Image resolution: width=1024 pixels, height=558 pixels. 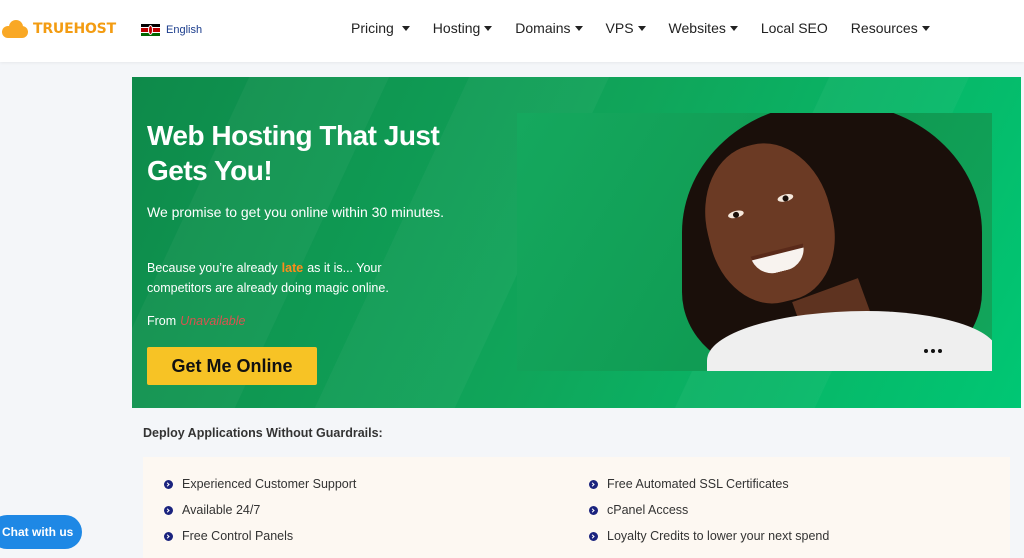 I want to click on cloud-logo-icon, so click(x=15, y=29).